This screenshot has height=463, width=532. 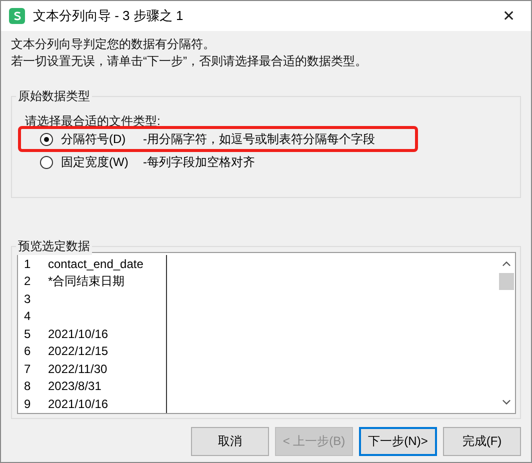 What do you see at coordinates (75, 386) in the screenshot?
I see `preview-cell: 2023/8/31` at bounding box center [75, 386].